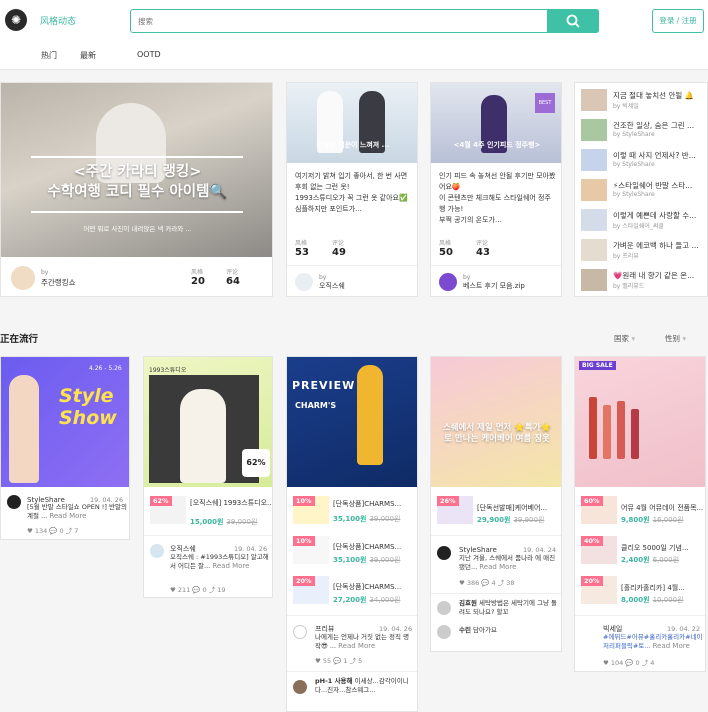 The width and height of the screenshot is (708, 712). I want to click on likes-label: 风格, so click(301, 243).